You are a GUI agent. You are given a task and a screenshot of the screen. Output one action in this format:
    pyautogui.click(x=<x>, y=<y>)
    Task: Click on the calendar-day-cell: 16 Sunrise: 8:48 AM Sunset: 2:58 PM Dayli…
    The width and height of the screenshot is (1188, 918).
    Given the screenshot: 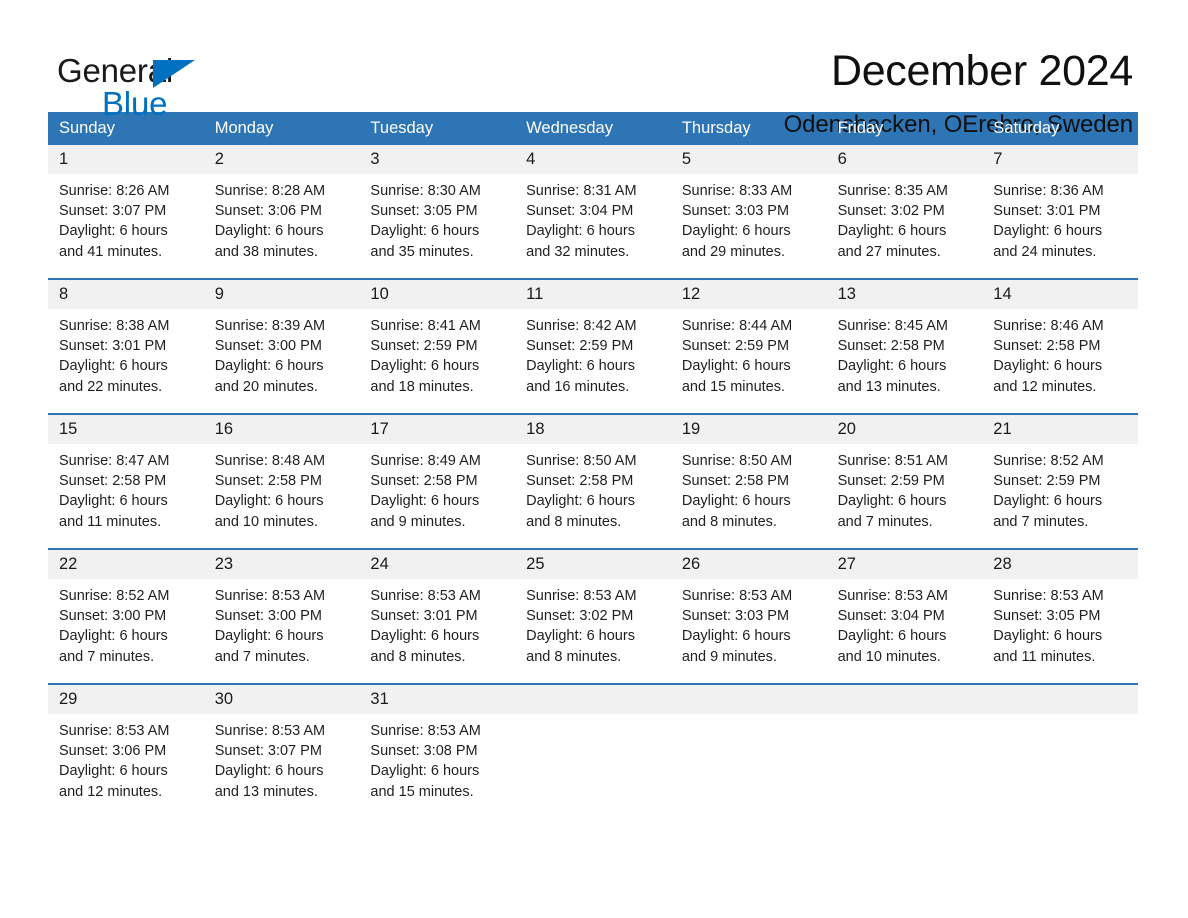 What is the action you would take?
    pyautogui.click(x=281, y=481)
    